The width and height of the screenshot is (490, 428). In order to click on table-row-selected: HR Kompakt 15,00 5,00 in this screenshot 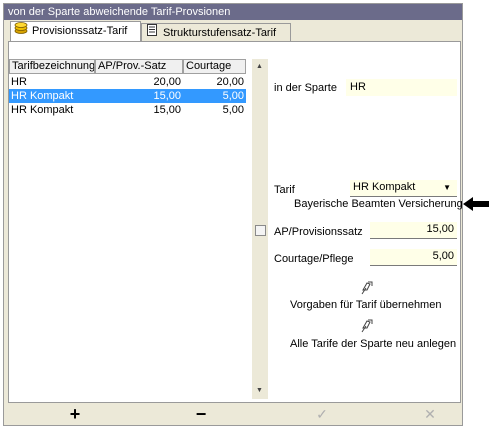, I will do `click(127, 96)`.